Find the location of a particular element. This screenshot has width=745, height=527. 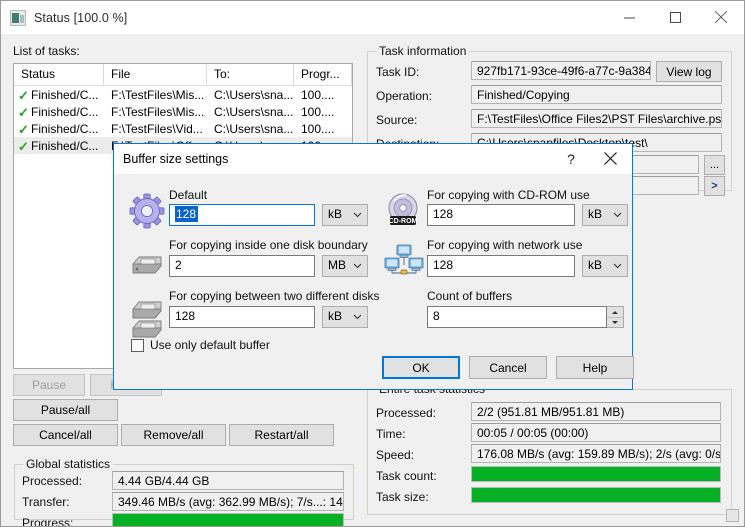

entire-processed-value: 2/2 (951.81 MB/951.81 MB) is located at coordinates (596, 411).